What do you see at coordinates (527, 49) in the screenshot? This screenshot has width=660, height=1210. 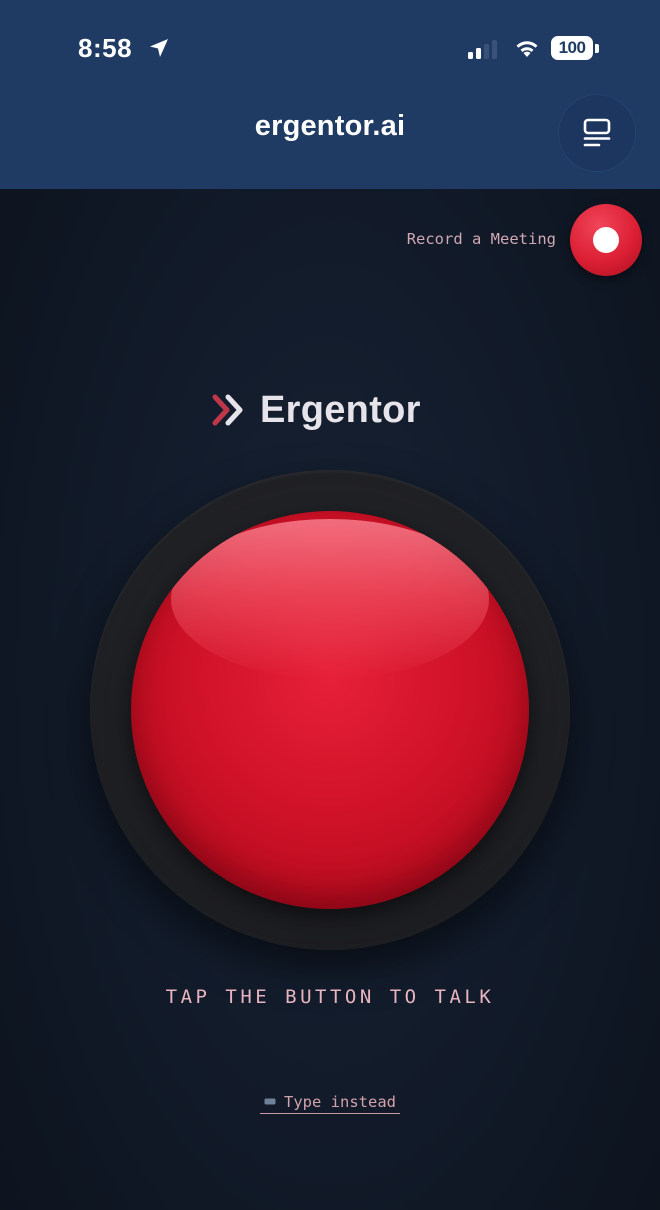 I see `wifi-icon` at bounding box center [527, 49].